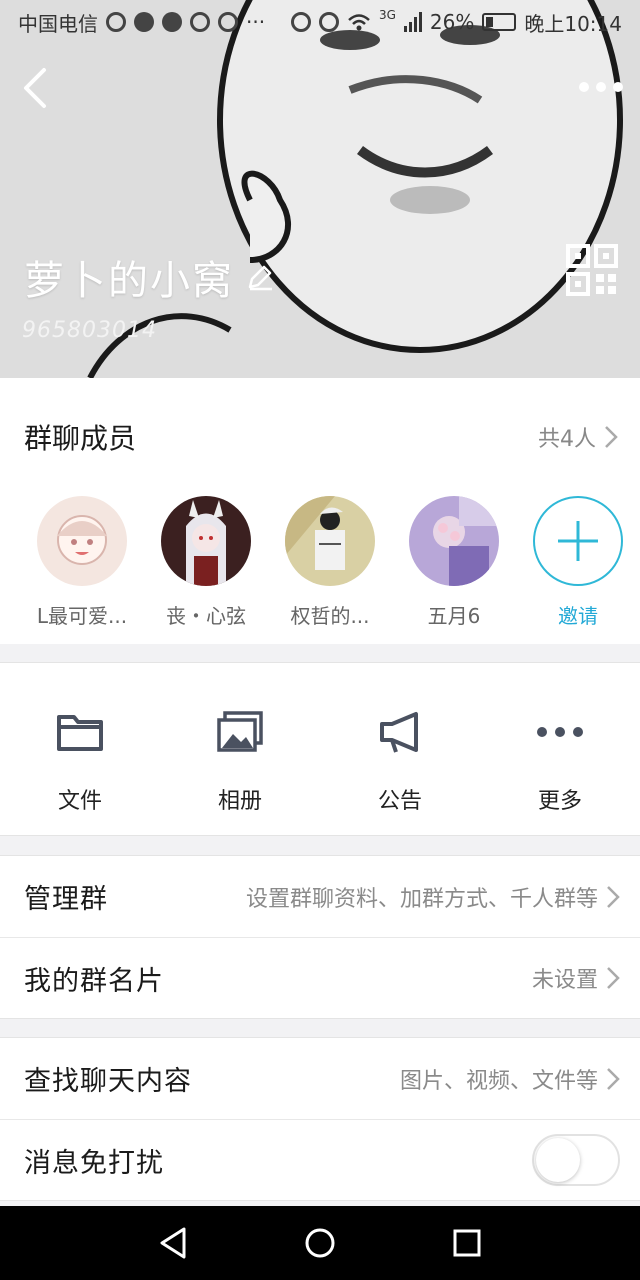  I want to click on settings-group-2: 查找聊天内容 图片、视频、文件等 消息免打扰, so click(320, 1119).